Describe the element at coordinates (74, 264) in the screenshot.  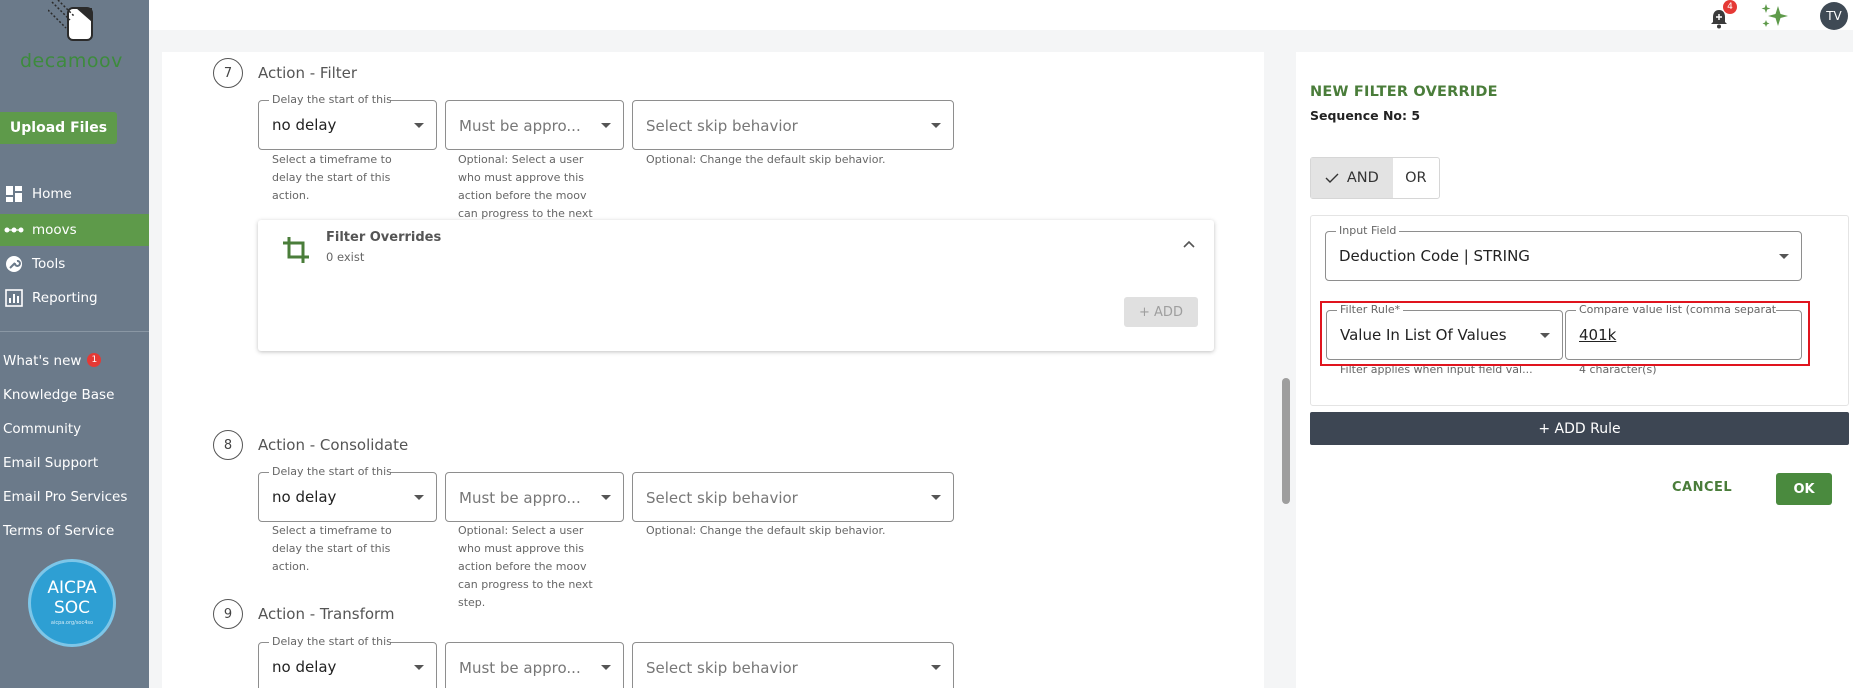
I see `sidebar-item-tools: Tools` at that location.